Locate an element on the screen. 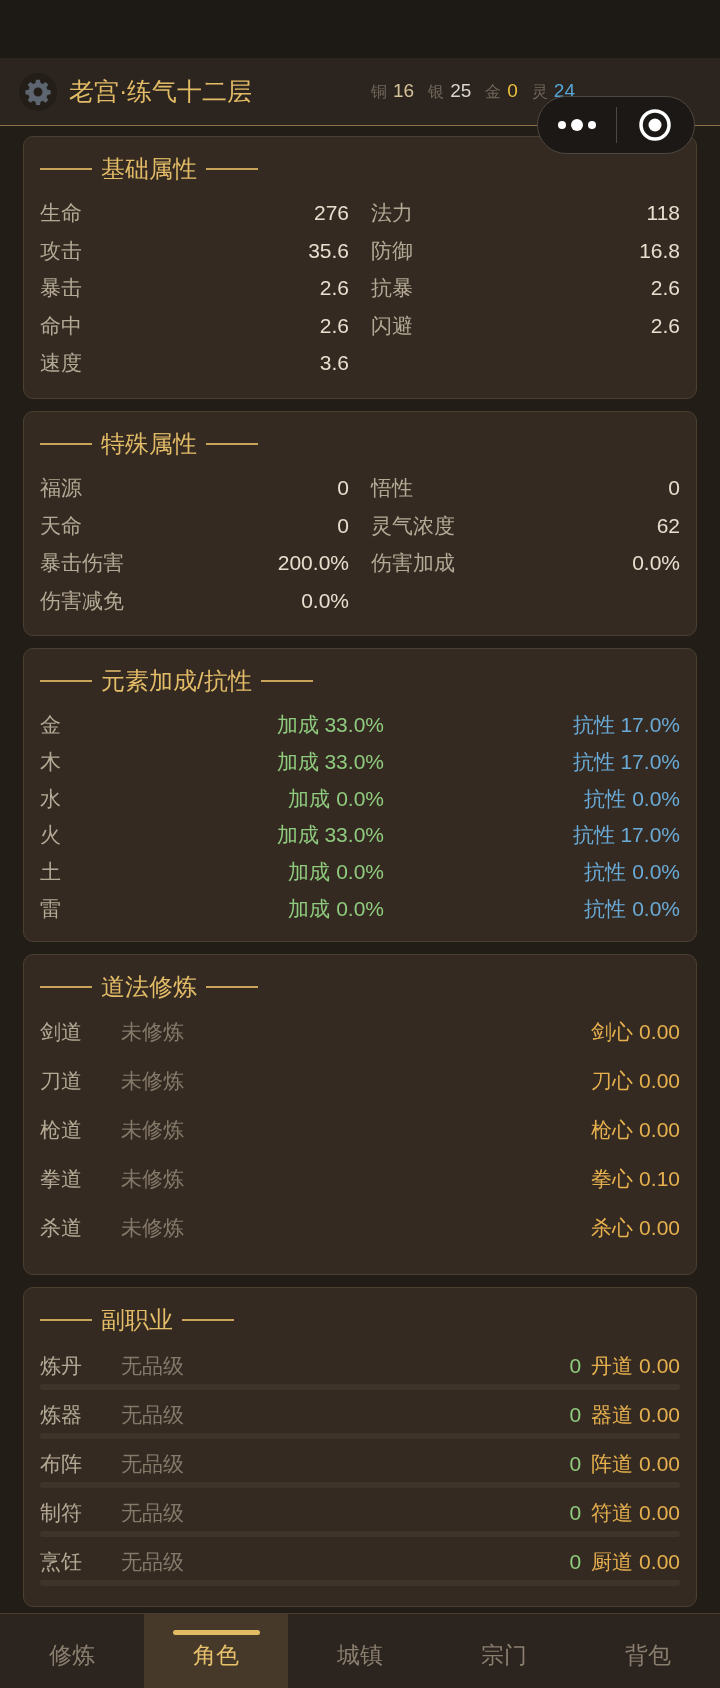 This screenshot has width=720, height=1688. stat-label: 福源 is located at coordinates (61, 488).